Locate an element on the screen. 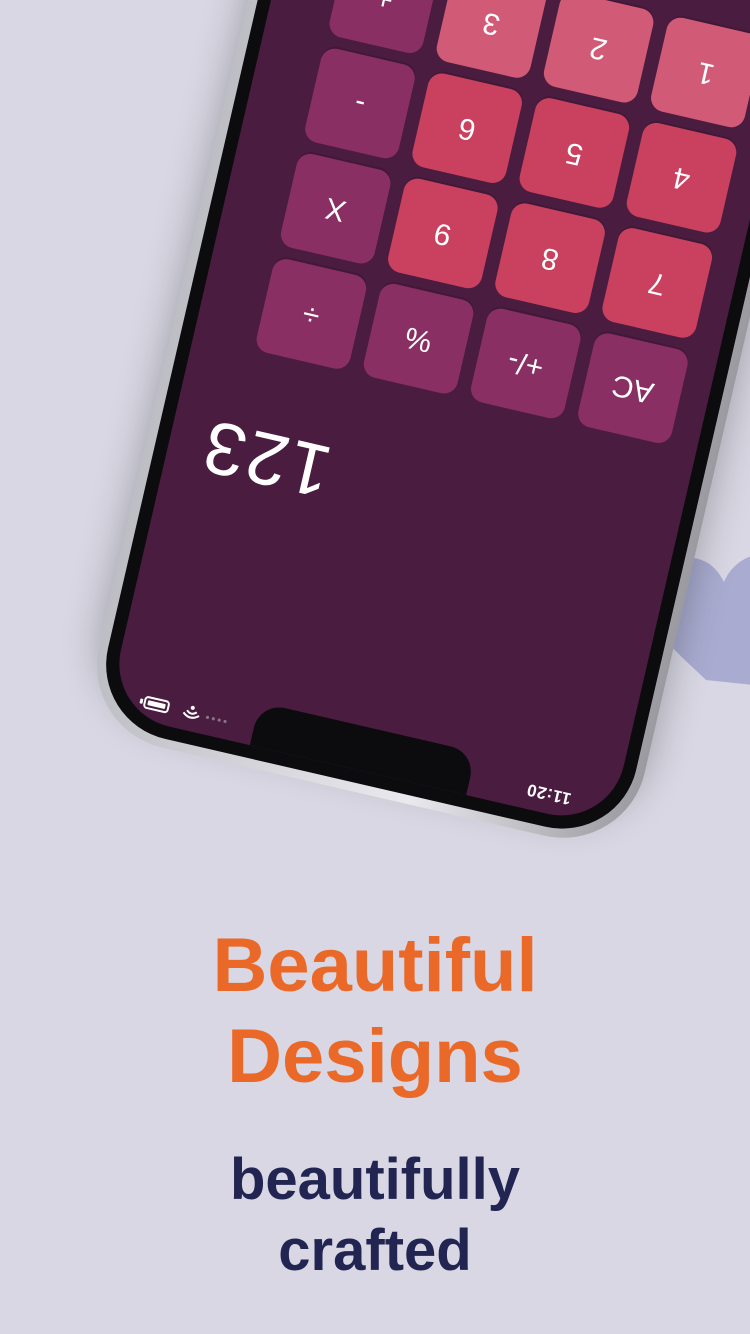 The image size is (750, 1334). key-label: 2 is located at coordinates (598, 48).